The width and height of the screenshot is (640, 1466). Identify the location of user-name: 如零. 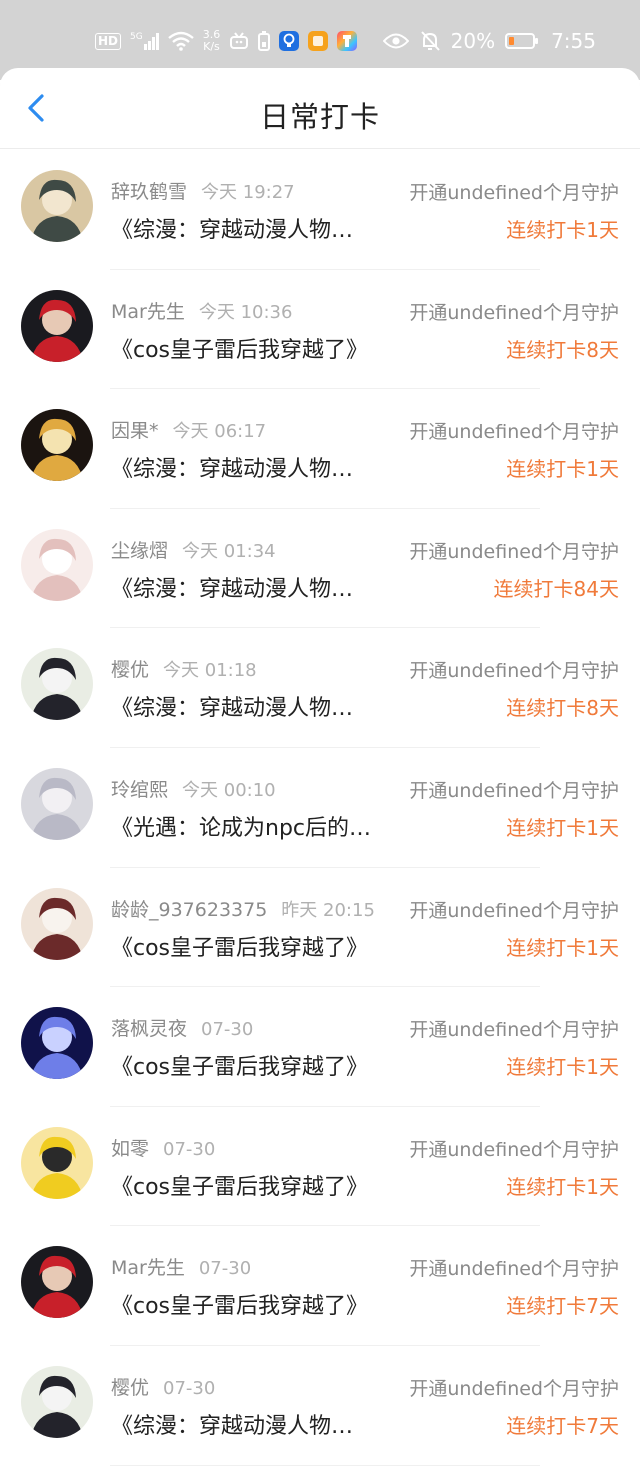
(130, 1149).